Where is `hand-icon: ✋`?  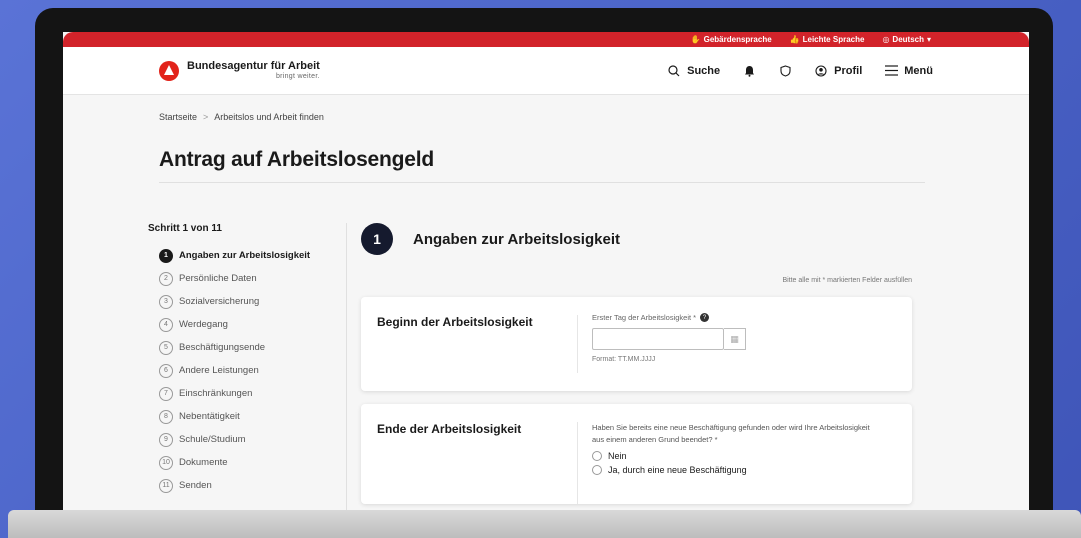 hand-icon: ✋ is located at coordinates (695, 39).